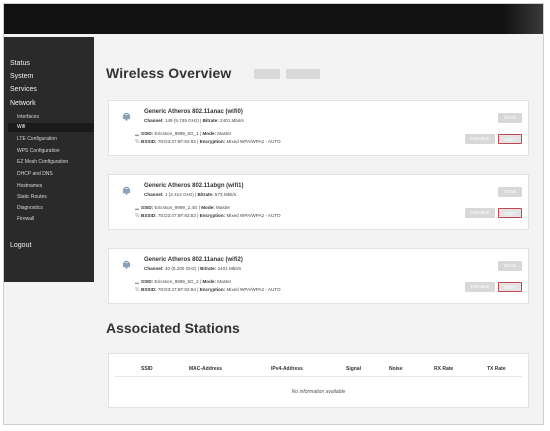 This screenshot has width=550, height=431. Describe the element at coordinates (273, 19) in the screenshot. I see `top-header-bar` at that location.